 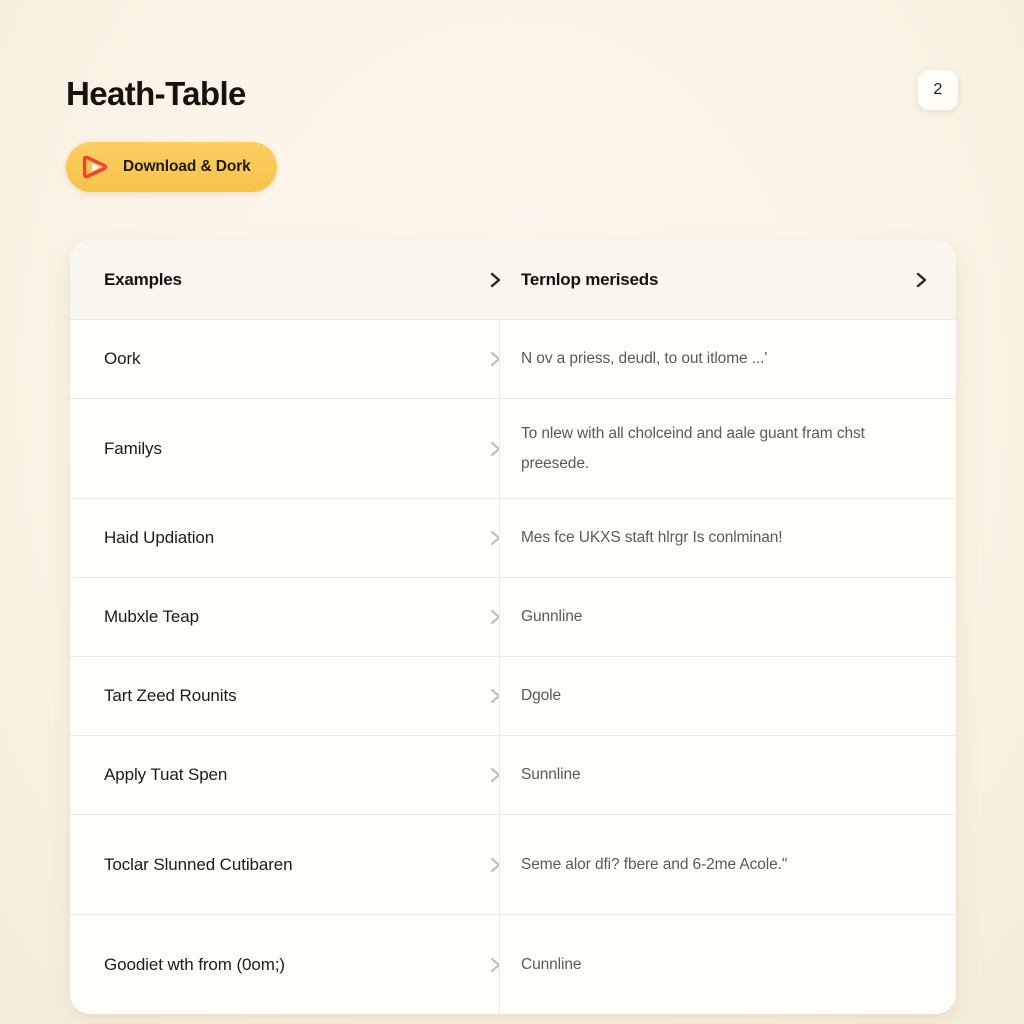 What do you see at coordinates (156, 93) in the screenshot?
I see `page-title: Heath-Table` at bounding box center [156, 93].